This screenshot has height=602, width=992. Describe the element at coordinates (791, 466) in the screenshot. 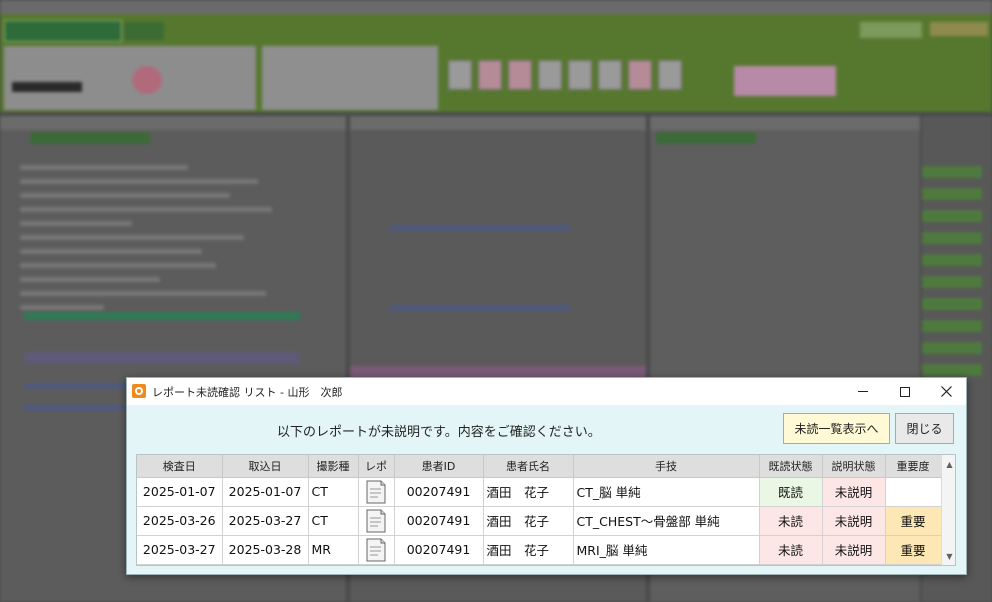

I see `column-header: 既読状態` at that location.